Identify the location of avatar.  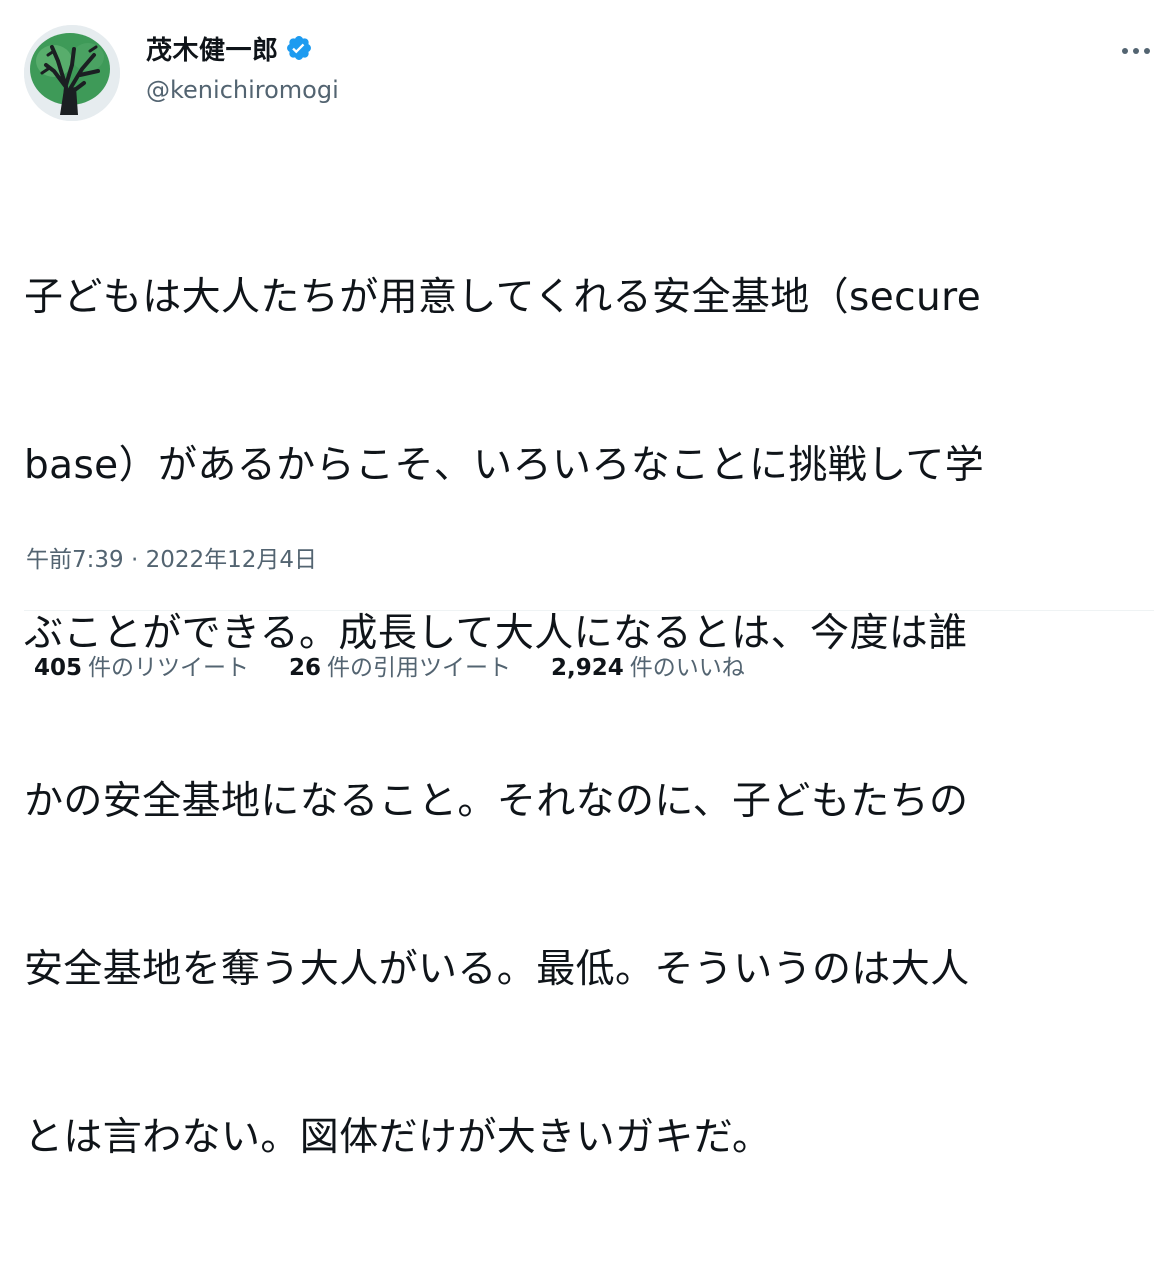
(72, 73).